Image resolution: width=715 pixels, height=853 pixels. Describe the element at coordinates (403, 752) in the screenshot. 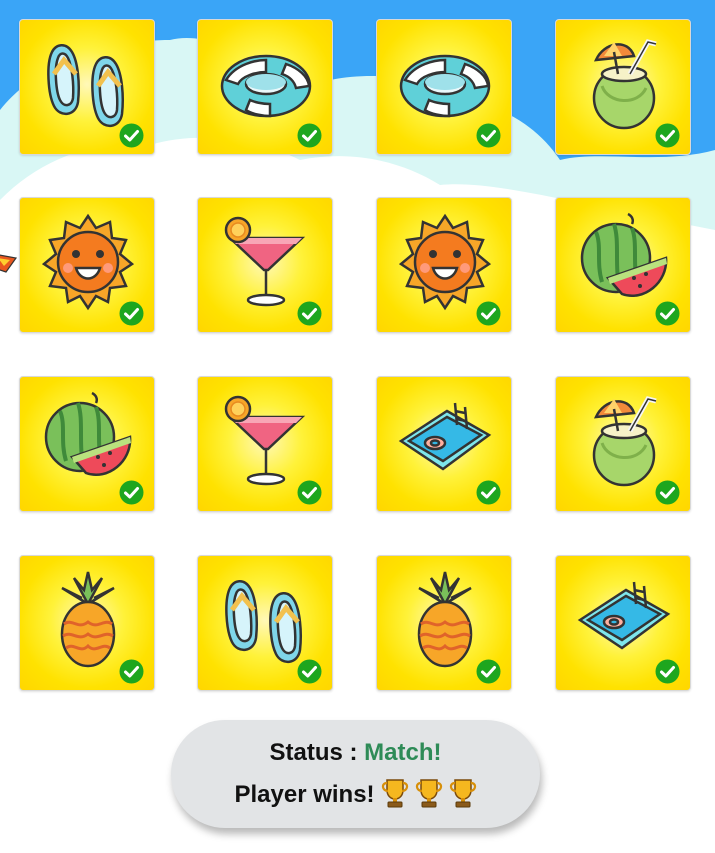

I see `status-value: Match!` at that location.